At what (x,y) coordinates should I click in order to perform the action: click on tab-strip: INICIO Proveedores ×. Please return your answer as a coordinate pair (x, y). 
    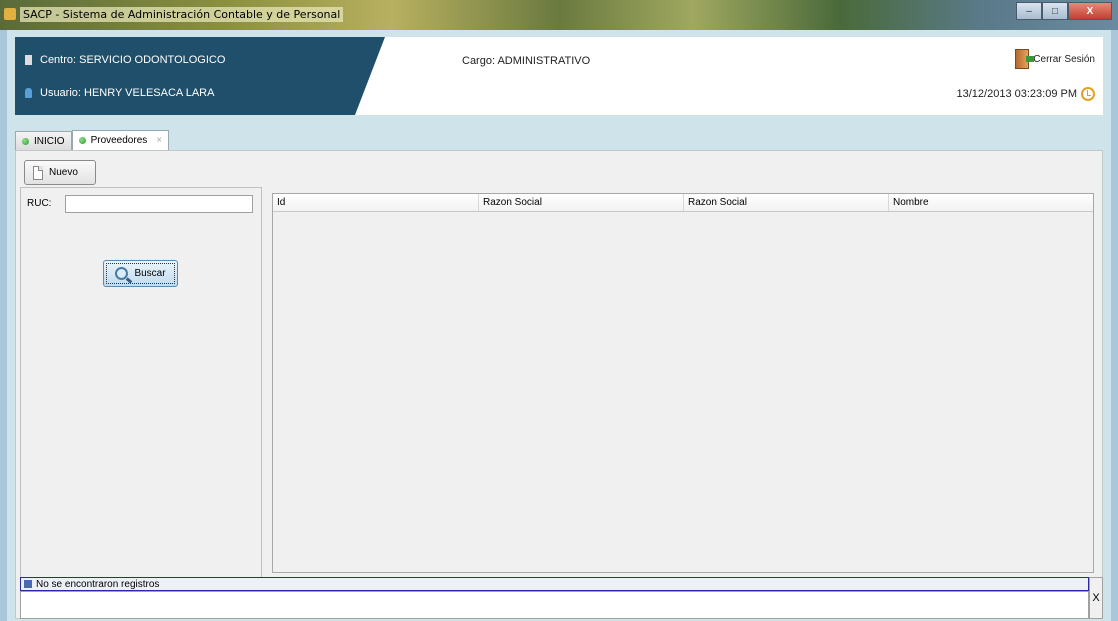
    Looking at the image, I should click on (92, 140).